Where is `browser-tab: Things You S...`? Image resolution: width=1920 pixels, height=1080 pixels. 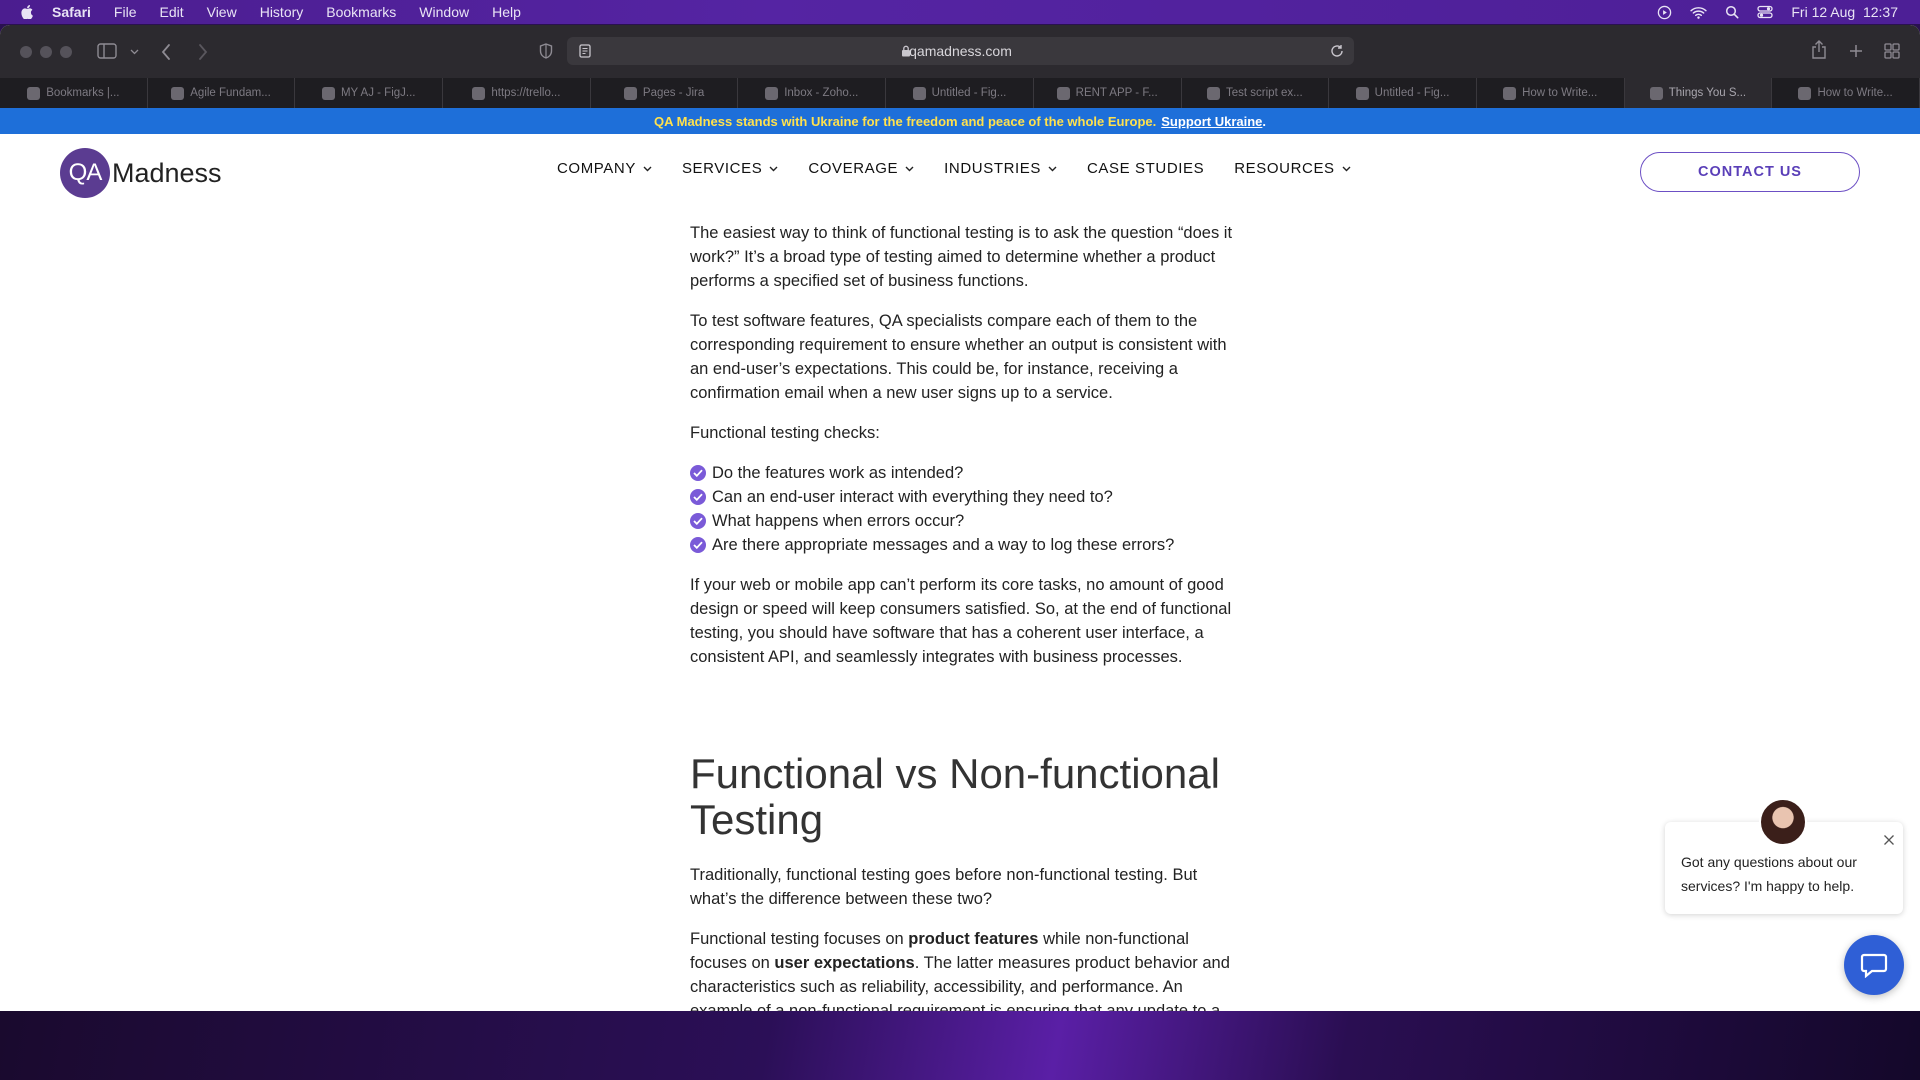 browser-tab: Things You S... is located at coordinates (1699, 93).